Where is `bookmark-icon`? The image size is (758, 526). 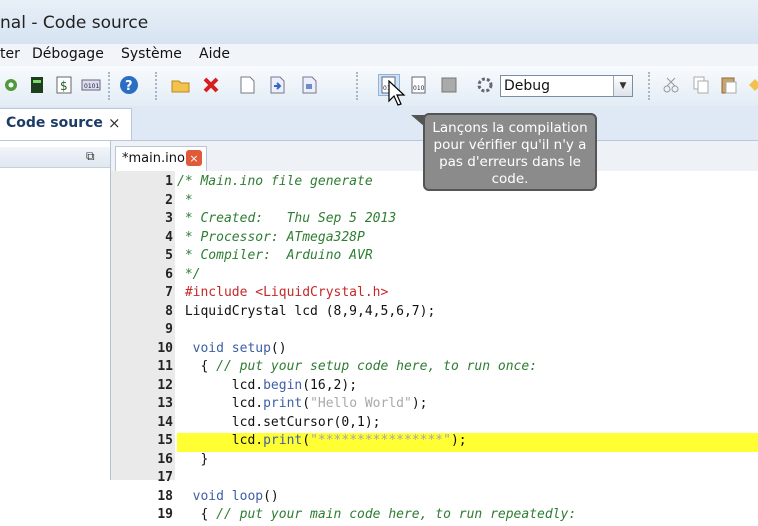 bookmark-icon is located at coordinates (751, 85).